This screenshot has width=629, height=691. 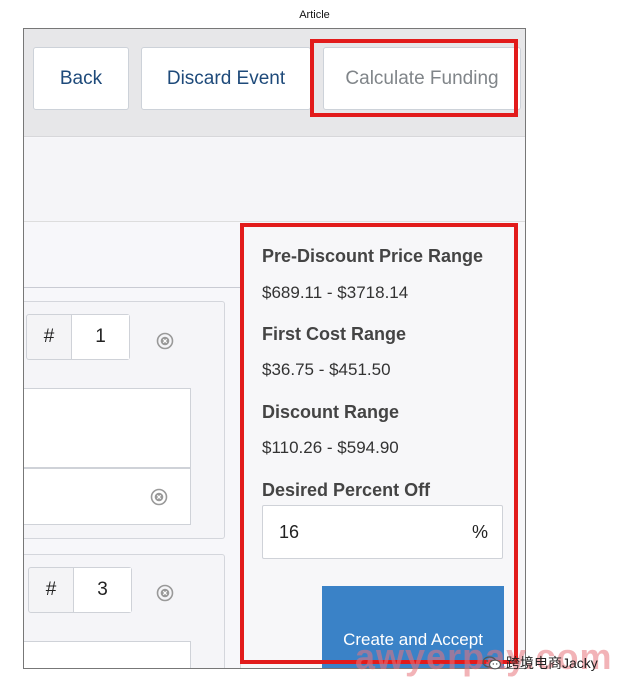 I want to click on watermark-credit: 跨境电商Jacky, so click(x=540, y=663).